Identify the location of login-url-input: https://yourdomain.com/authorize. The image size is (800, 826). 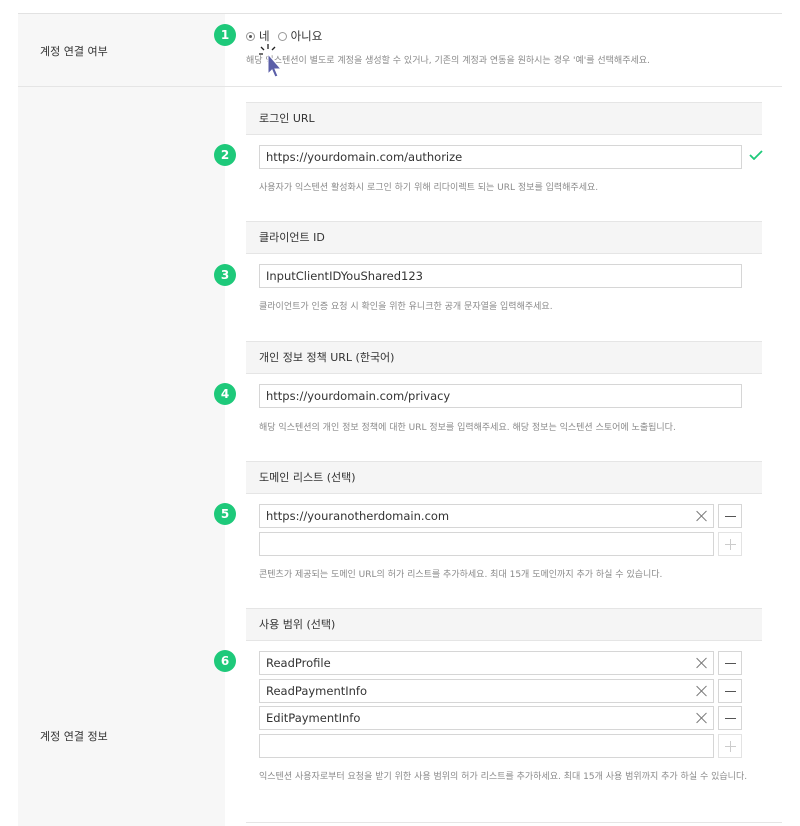
(500, 157).